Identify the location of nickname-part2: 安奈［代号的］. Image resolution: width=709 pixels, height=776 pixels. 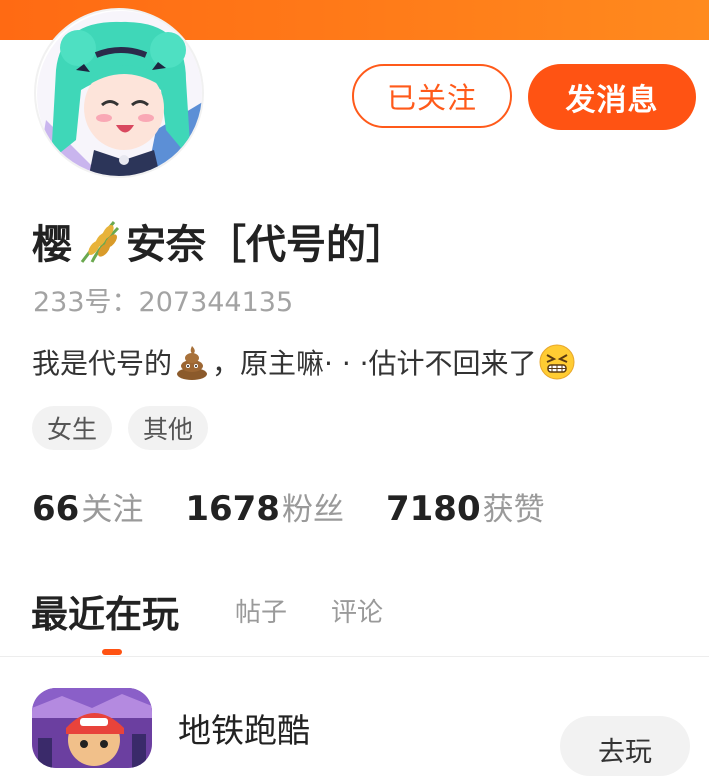
(266, 245).